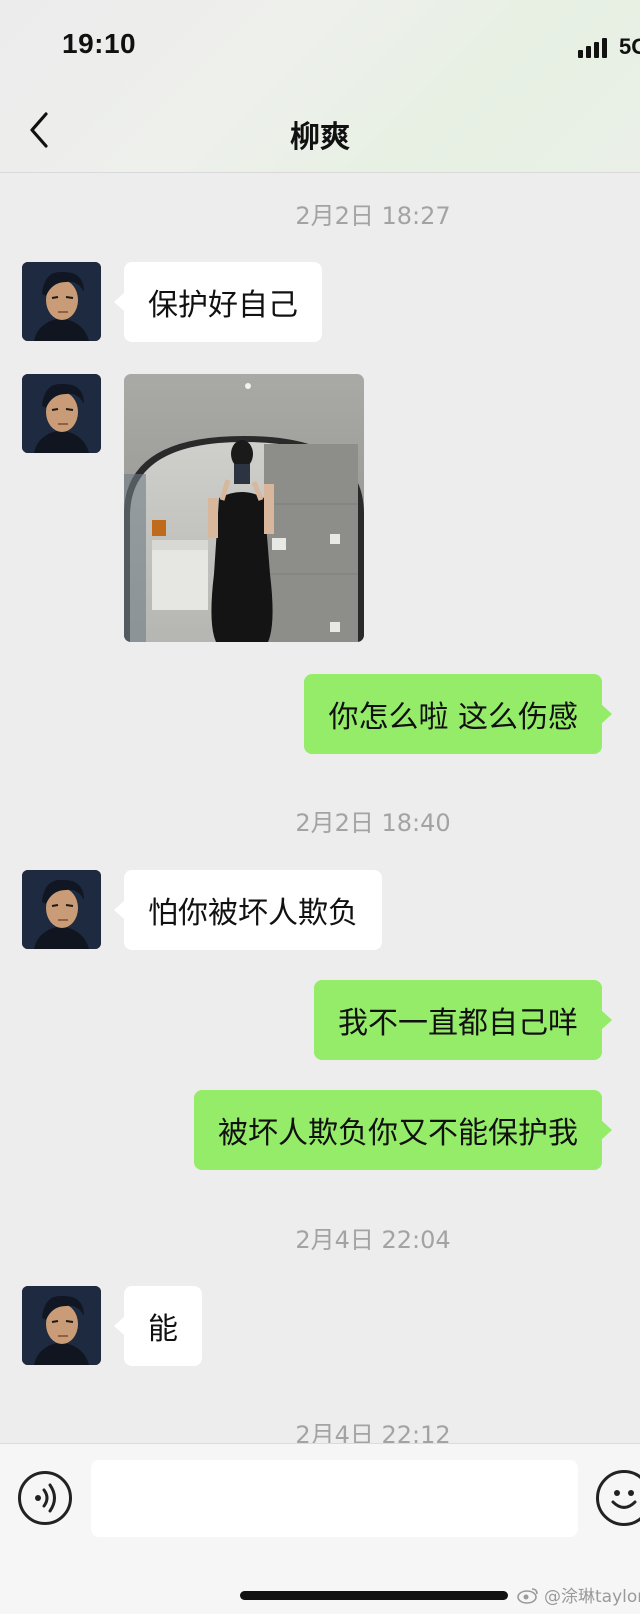 The width and height of the screenshot is (640, 1614). I want to click on image-message, so click(244, 508).